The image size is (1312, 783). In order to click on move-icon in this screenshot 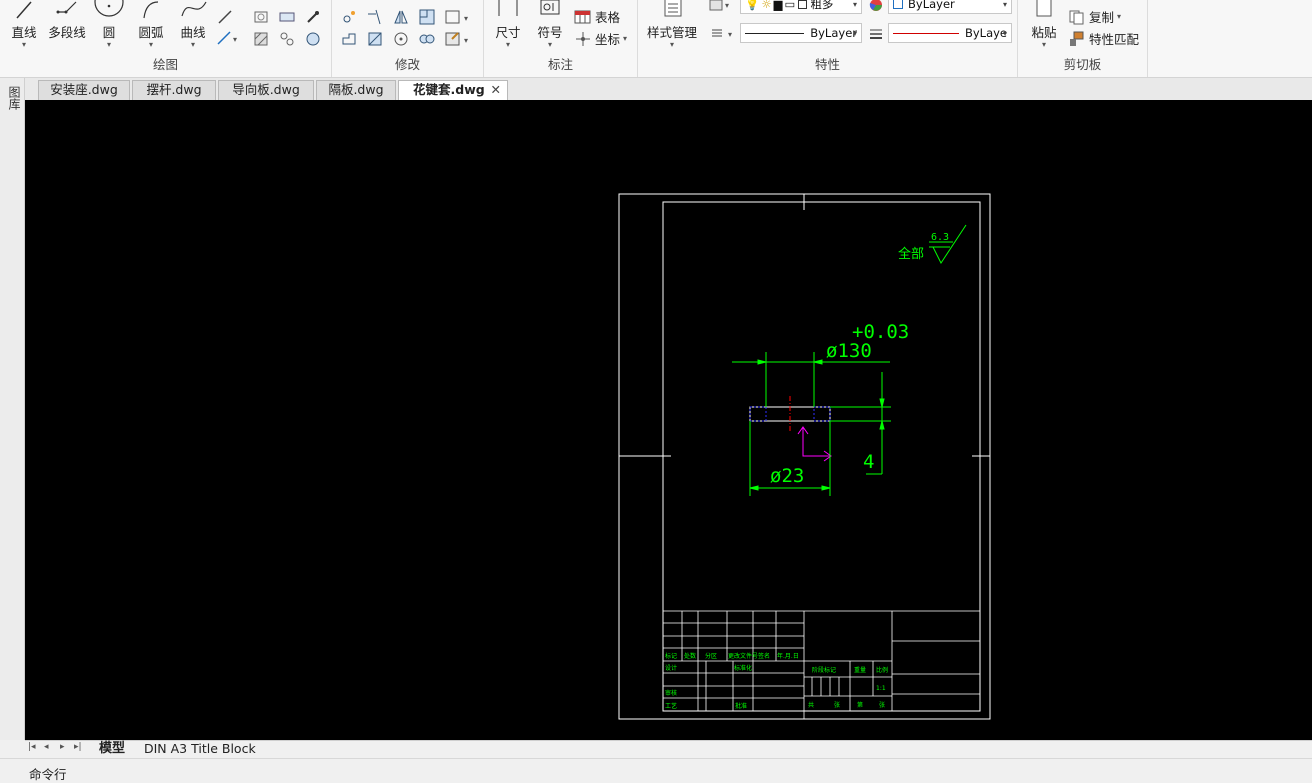, I will do `click(349, 17)`.